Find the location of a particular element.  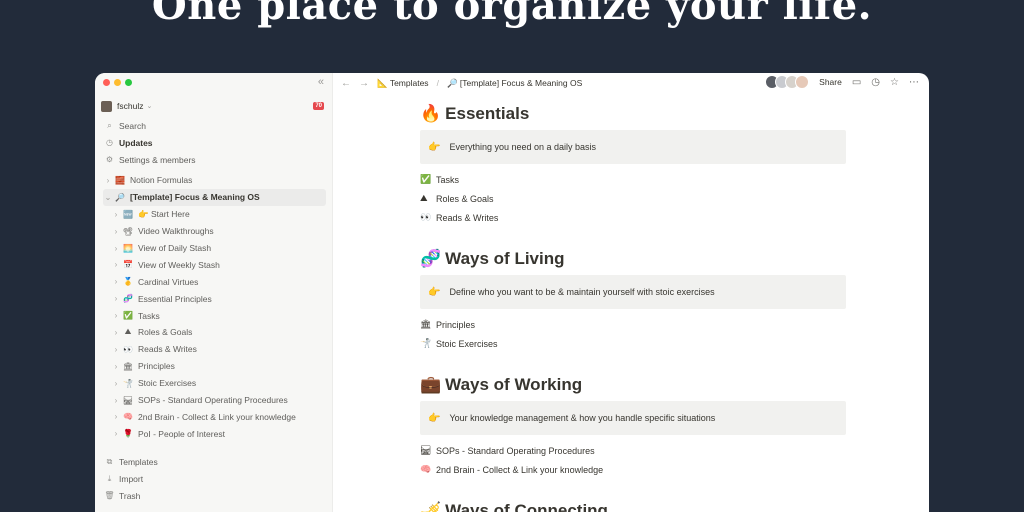

sidebar-page-item: › 🧱 Notion Formulas is located at coordinates (214, 180).